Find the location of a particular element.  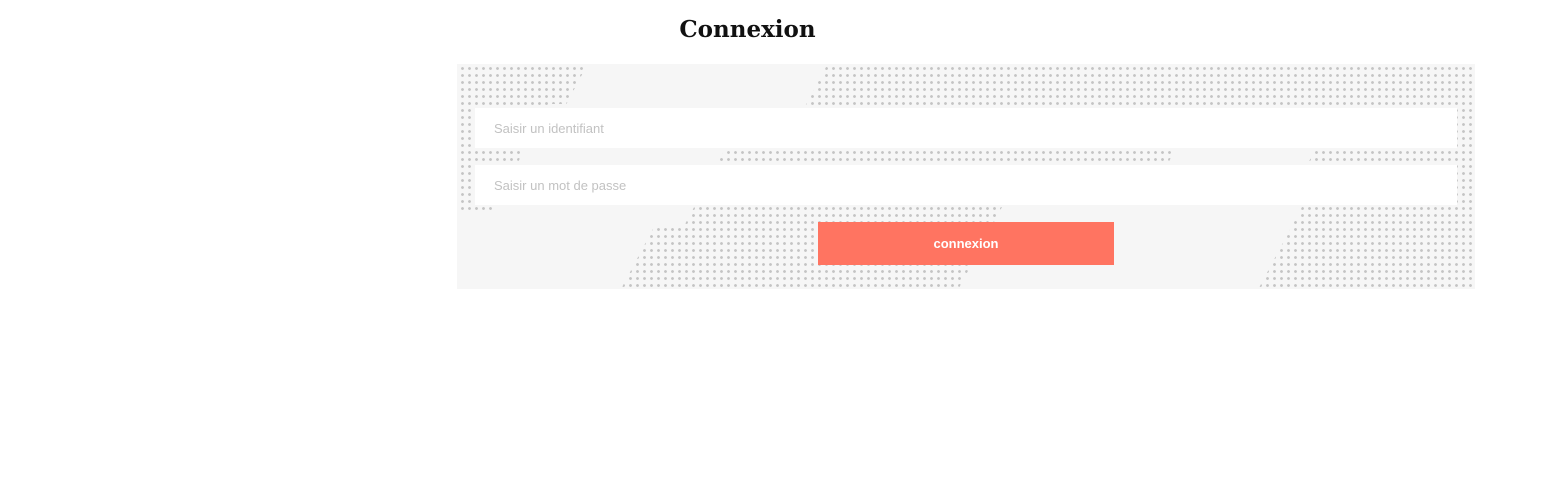

page-title: Connexion is located at coordinates (747, 29).